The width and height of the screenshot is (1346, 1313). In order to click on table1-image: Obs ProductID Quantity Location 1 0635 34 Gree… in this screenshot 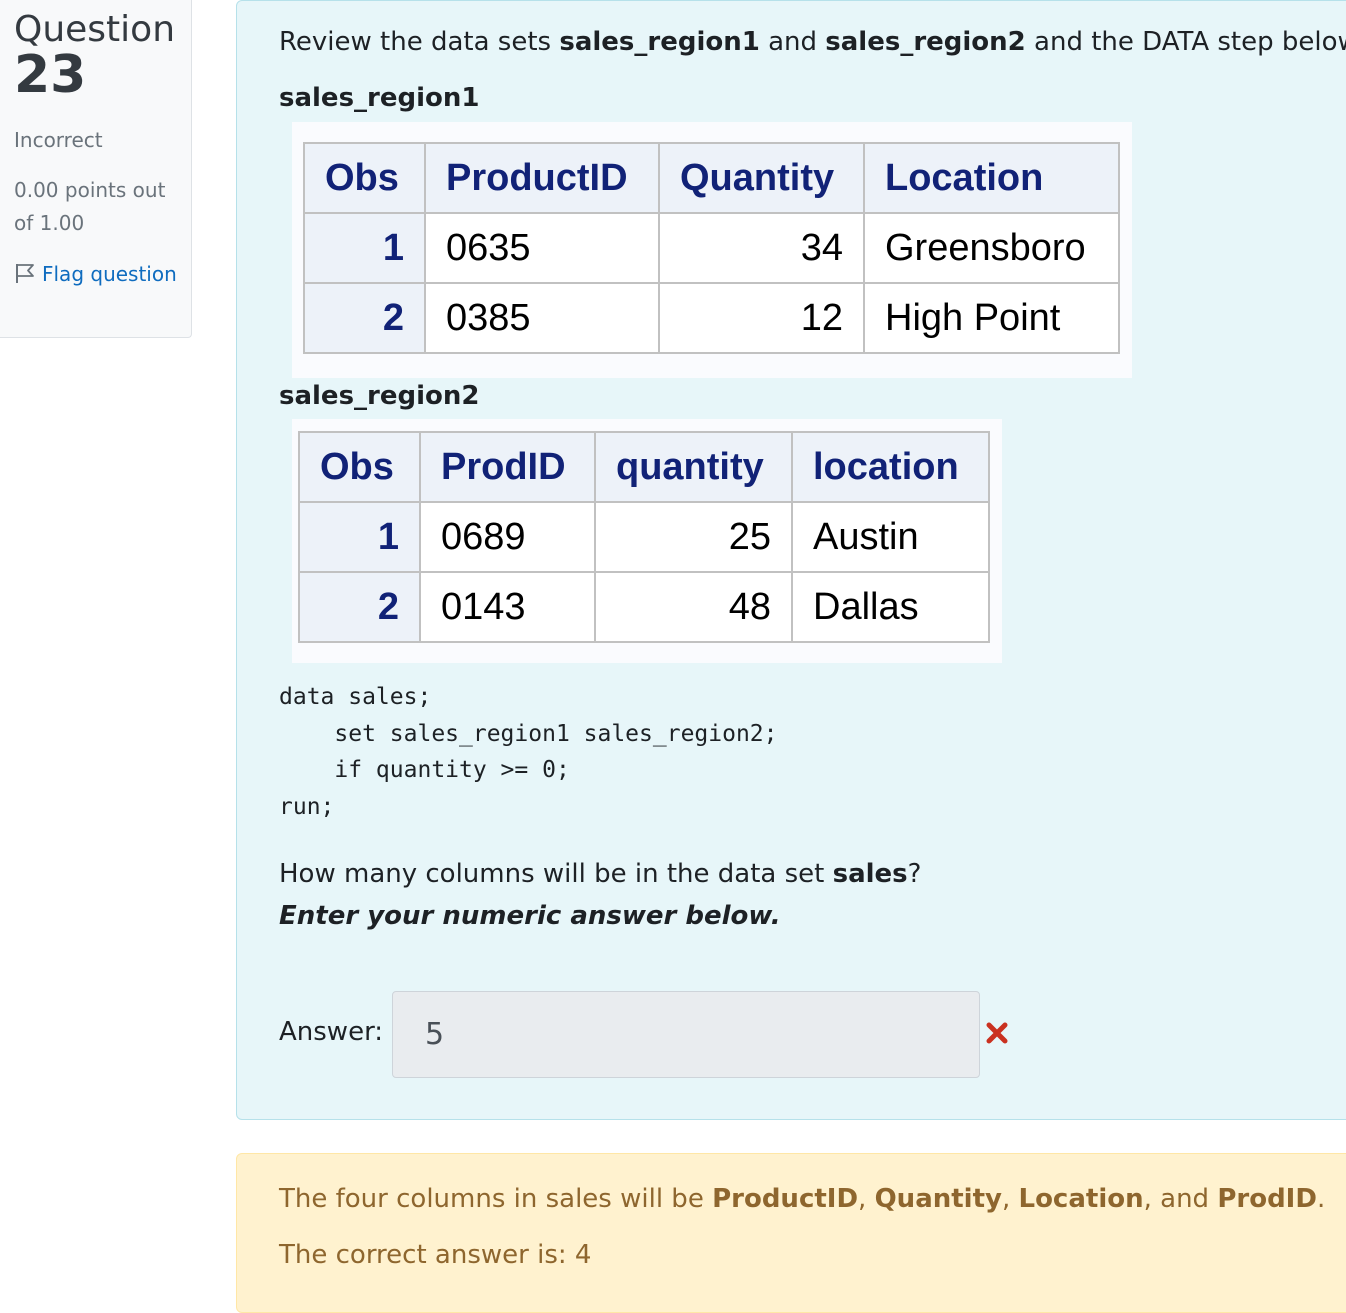, I will do `click(712, 250)`.